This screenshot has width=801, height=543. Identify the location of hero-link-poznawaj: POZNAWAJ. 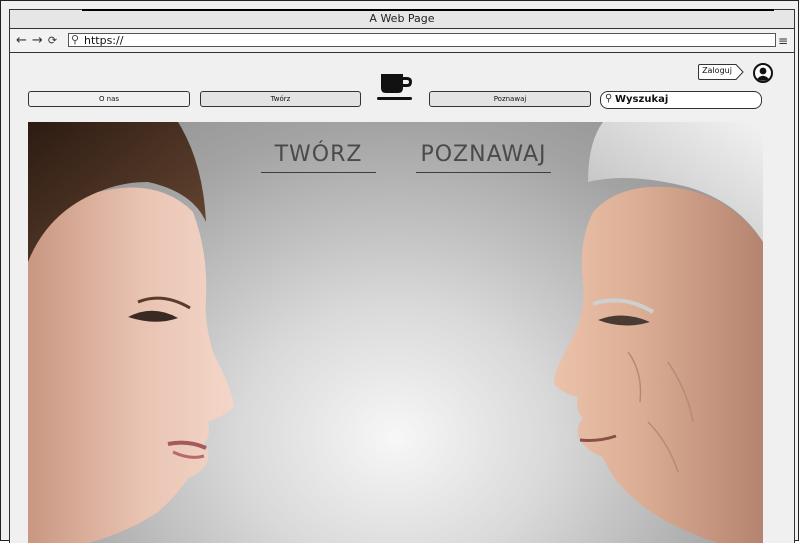
(483, 157).